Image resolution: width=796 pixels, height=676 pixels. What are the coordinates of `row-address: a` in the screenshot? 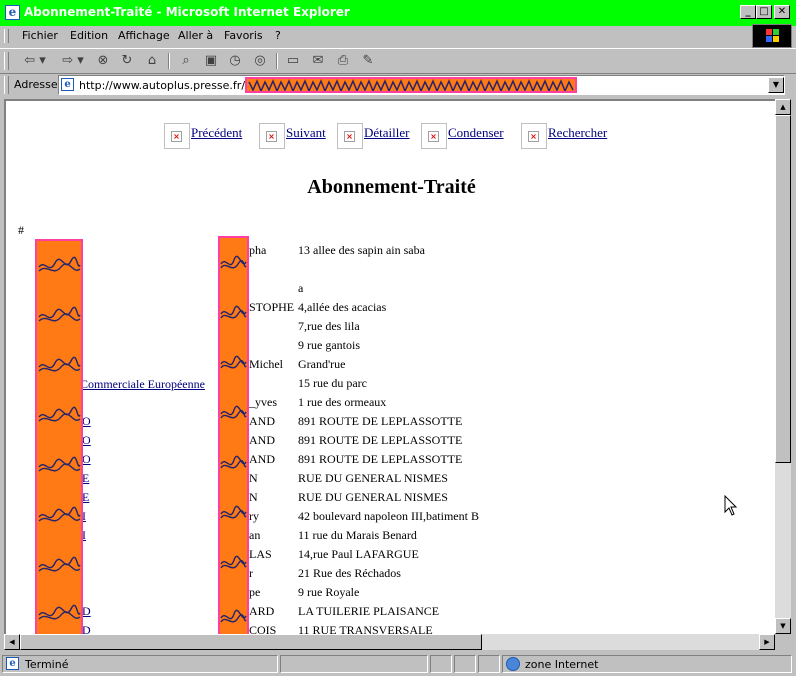 It's located at (301, 288).